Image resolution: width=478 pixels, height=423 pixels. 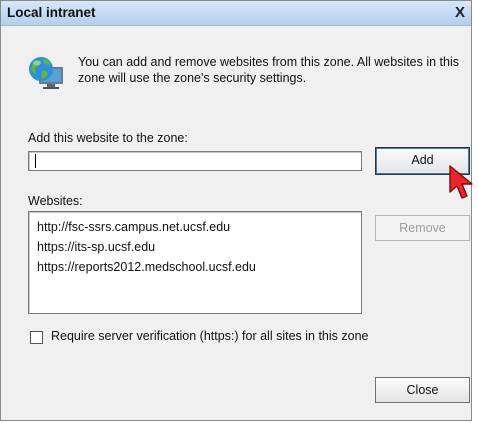 What do you see at coordinates (195, 161) in the screenshot?
I see `website-input` at bounding box center [195, 161].